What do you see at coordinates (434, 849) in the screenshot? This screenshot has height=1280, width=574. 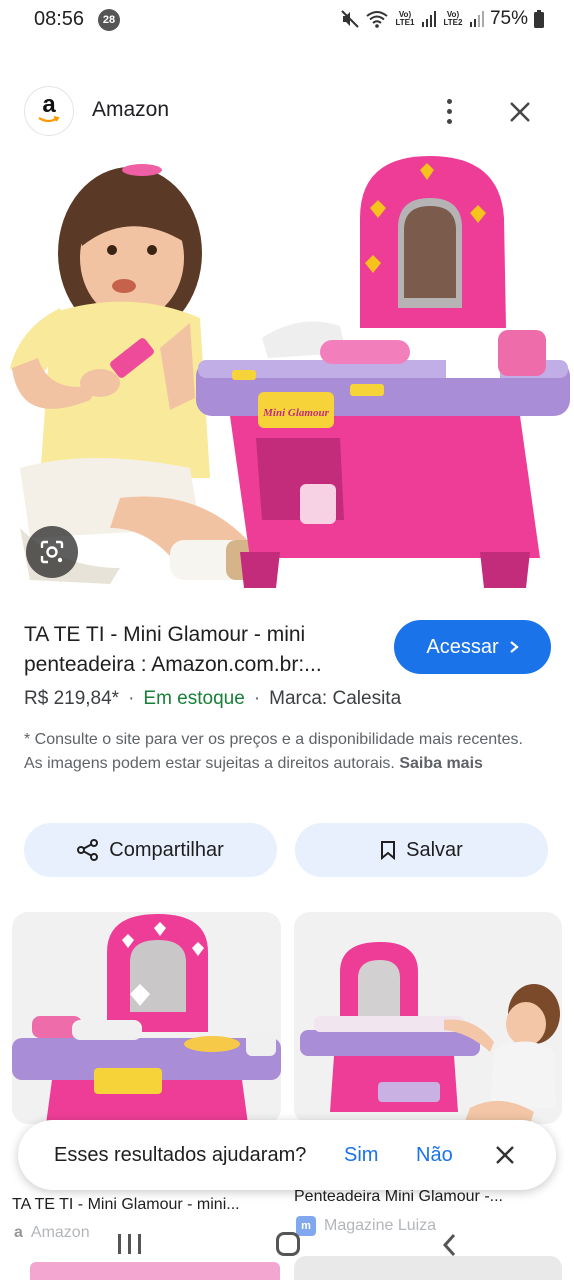 I see `save-label: Salvar` at bounding box center [434, 849].